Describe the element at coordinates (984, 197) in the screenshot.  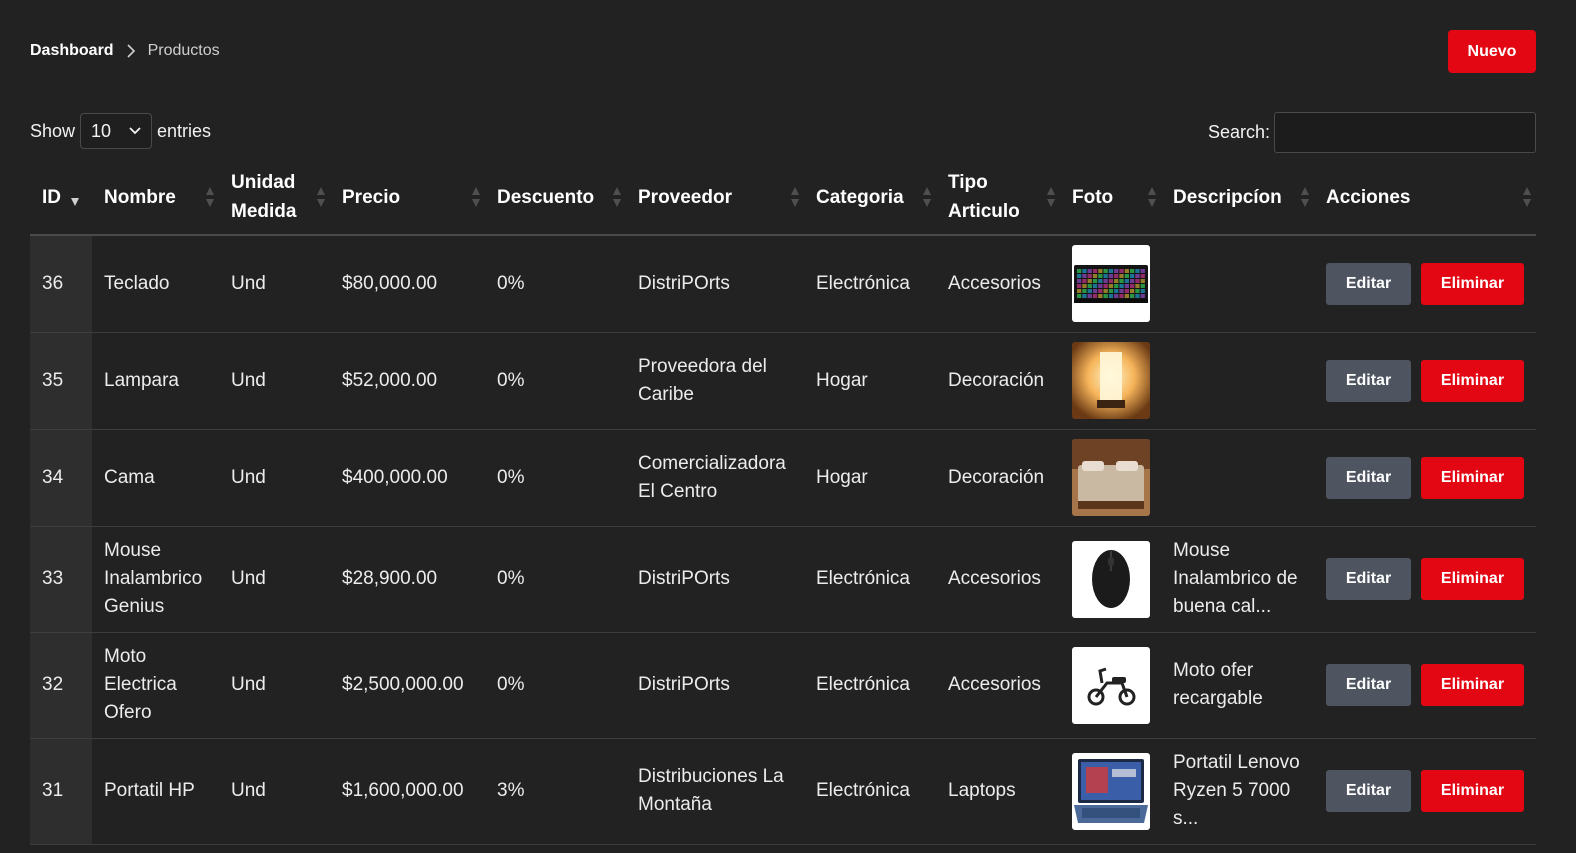
I see `column-header-label: Tipo Articulo` at that location.